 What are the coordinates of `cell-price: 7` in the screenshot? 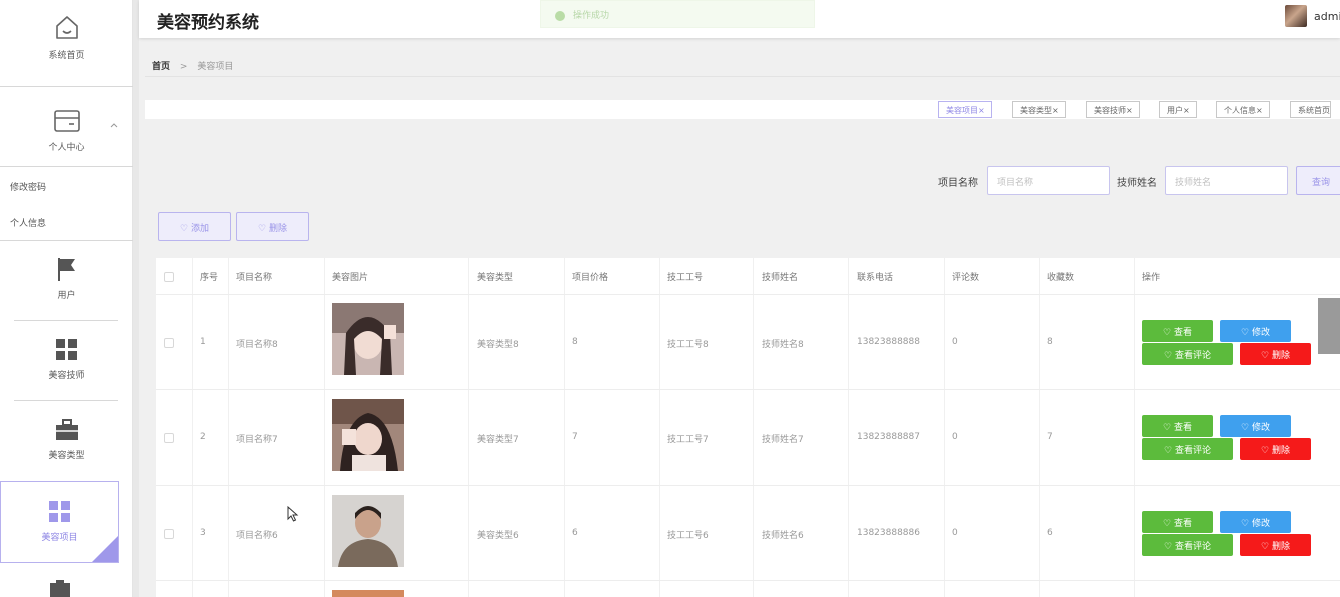 It's located at (575, 437).